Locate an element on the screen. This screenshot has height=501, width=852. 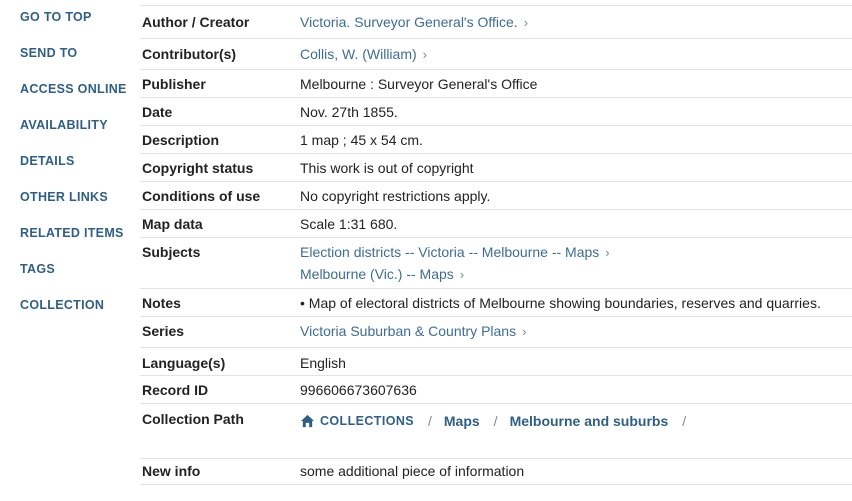
new-info-value: some additional piece of information is located at coordinates (412, 471).